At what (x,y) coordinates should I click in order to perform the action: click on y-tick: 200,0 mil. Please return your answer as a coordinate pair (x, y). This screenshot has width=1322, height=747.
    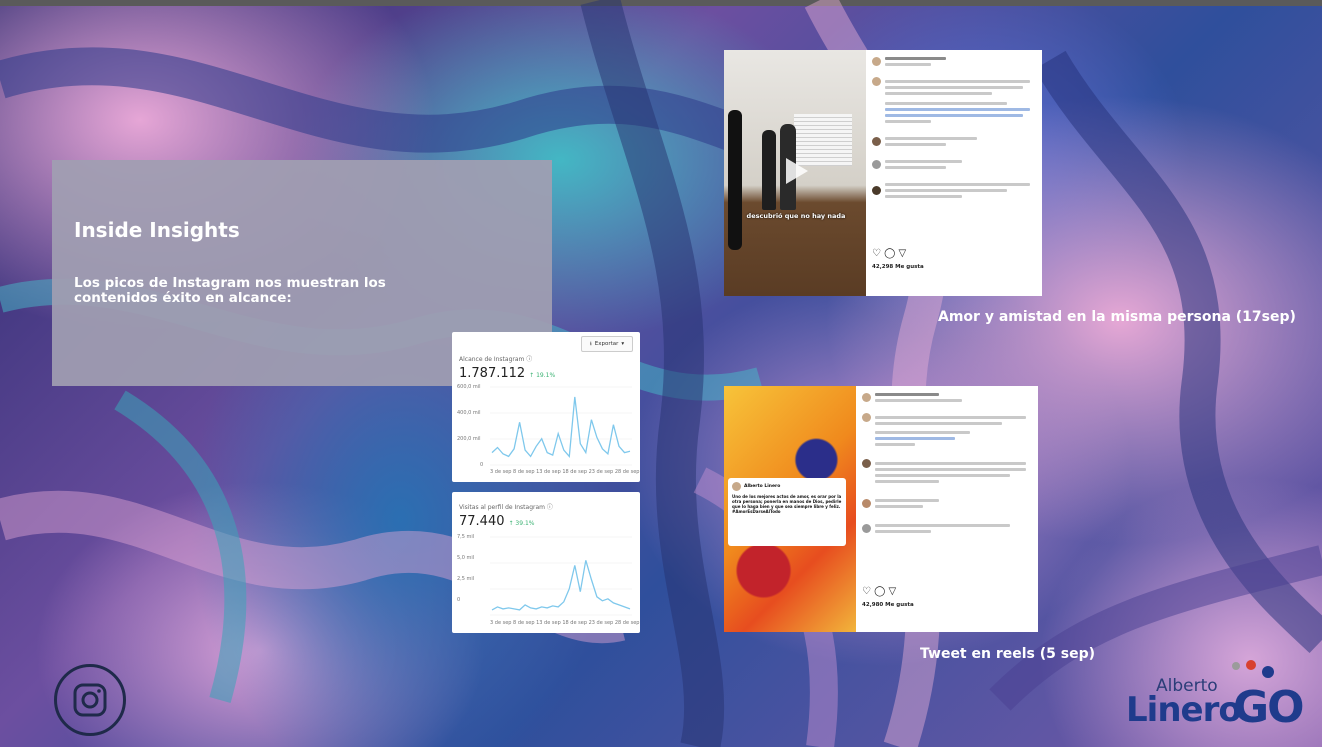
    Looking at the image, I should click on (469, 439).